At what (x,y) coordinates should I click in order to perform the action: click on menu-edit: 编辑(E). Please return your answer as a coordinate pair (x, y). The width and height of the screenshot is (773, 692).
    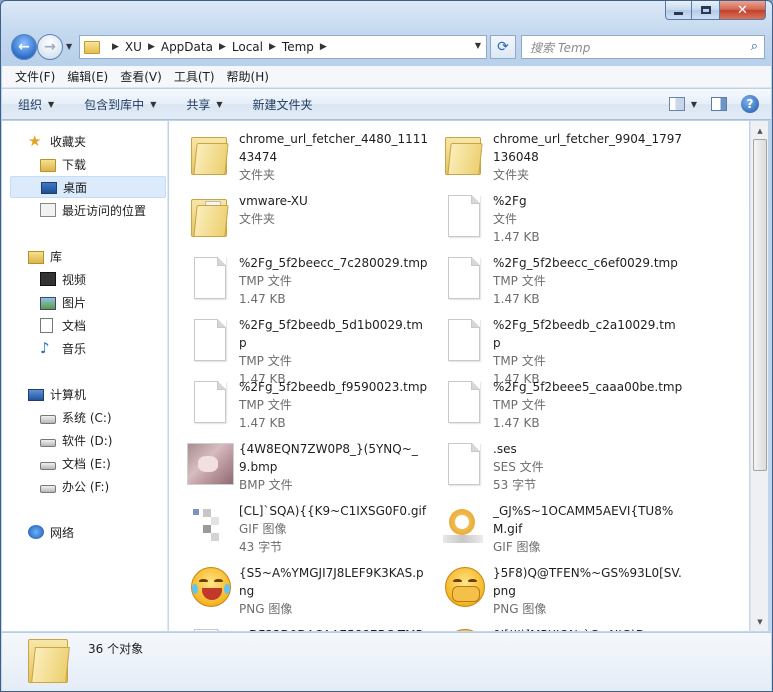
    Looking at the image, I should click on (87, 76).